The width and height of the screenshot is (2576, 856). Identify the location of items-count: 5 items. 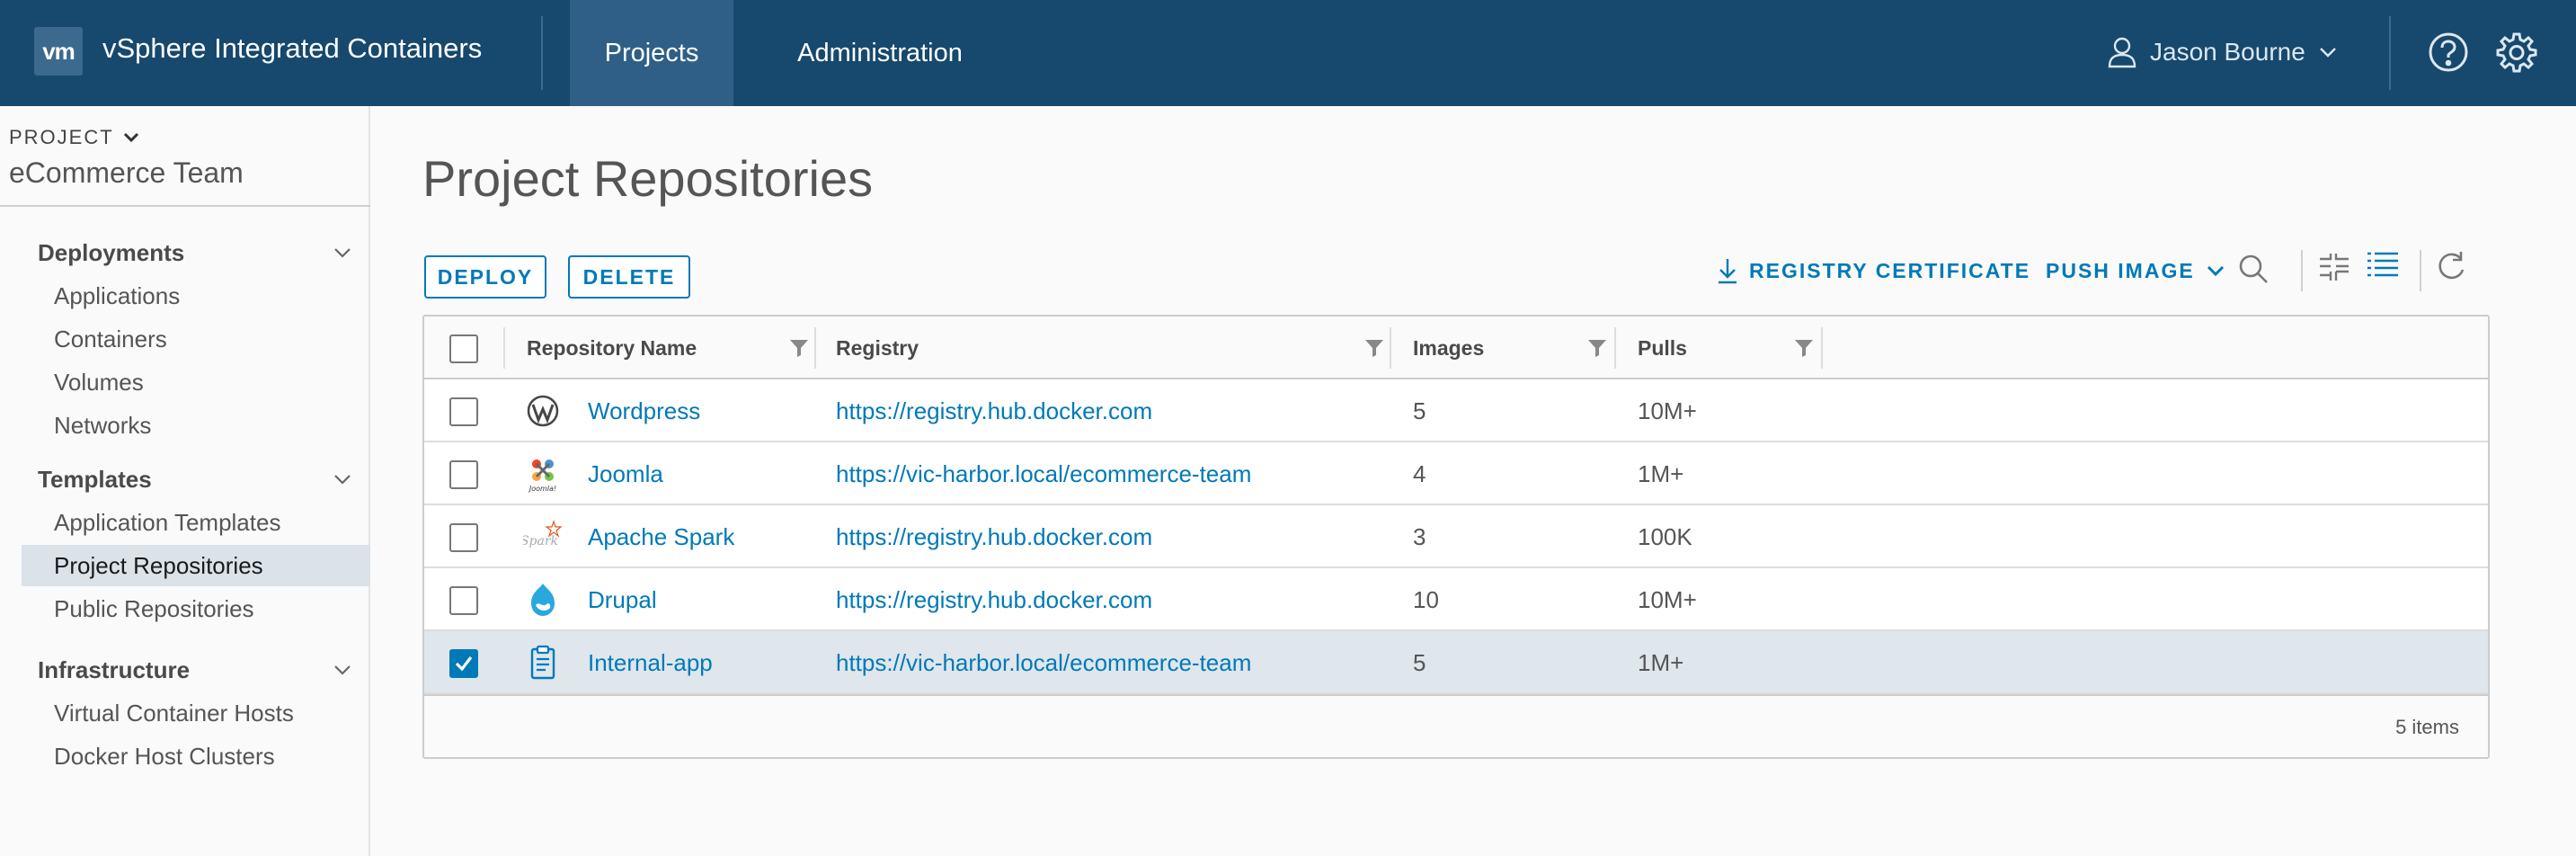
(2427, 727).